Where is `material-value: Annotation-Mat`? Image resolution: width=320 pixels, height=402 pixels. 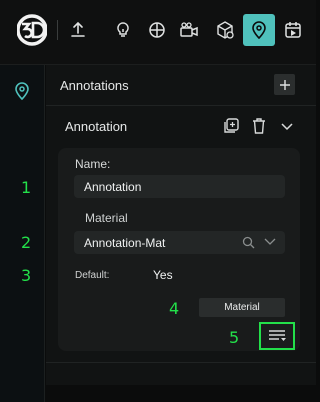
material-value: Annotation-Mat is located at coordinates (125, 243).